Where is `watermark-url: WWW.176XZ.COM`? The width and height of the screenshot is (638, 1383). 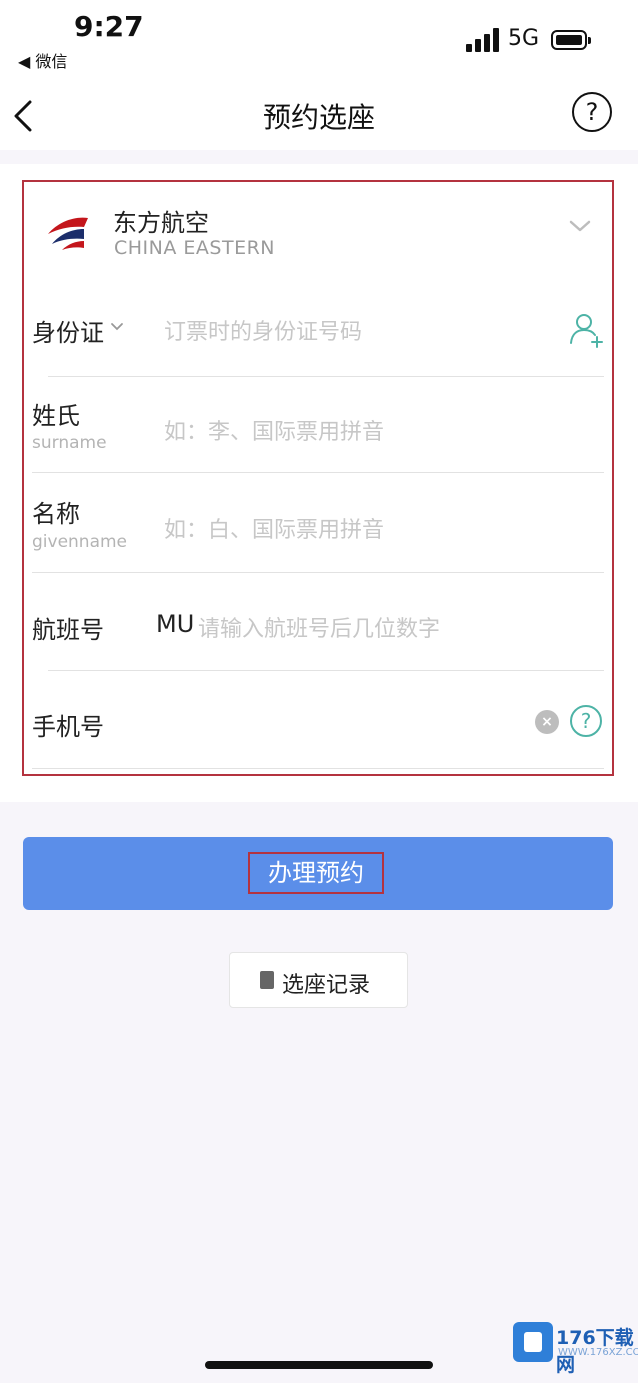 watermark-url: WWW.176XZ.COM is located at coordinates (598, 1352).